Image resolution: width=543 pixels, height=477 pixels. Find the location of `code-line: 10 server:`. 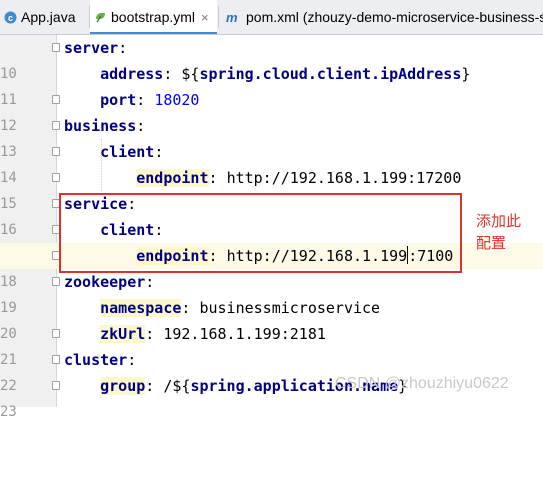

code-line: 10 server: is located at coordinates (271, 58).